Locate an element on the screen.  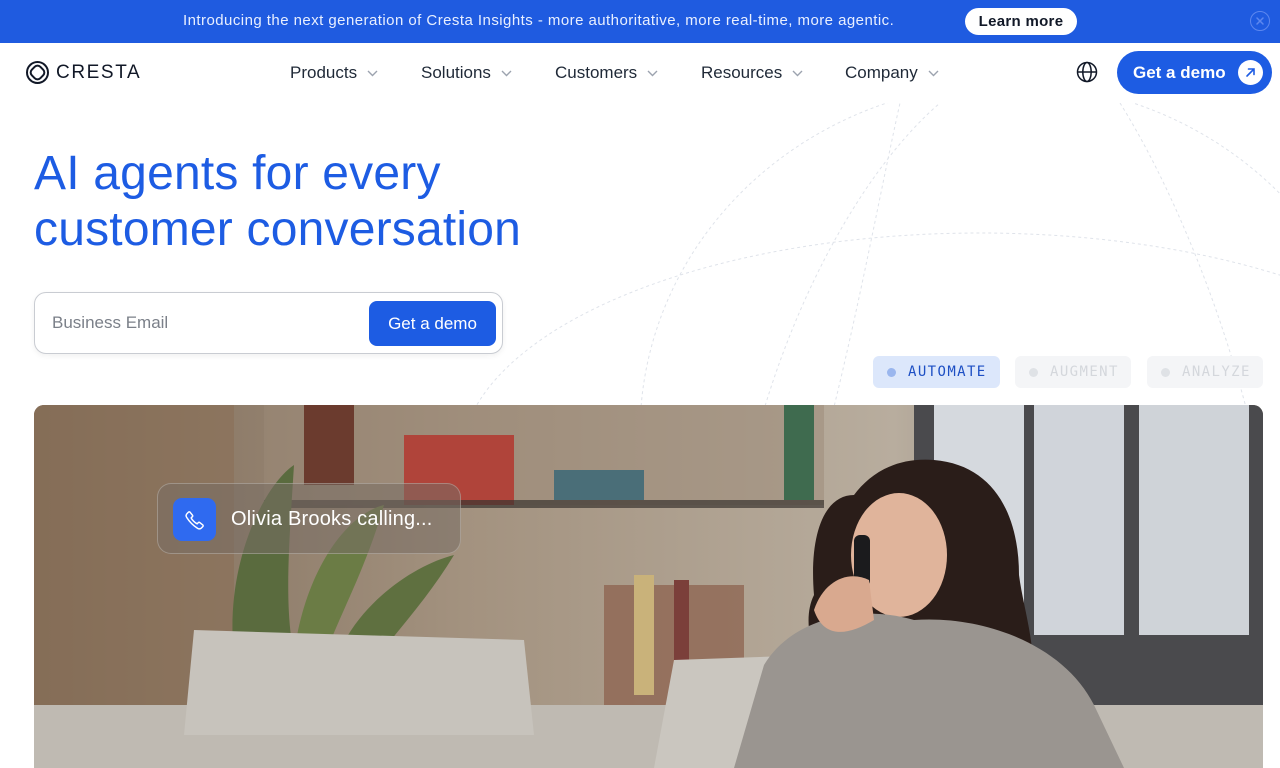
business-email-input is located at coordinates (202, 323).